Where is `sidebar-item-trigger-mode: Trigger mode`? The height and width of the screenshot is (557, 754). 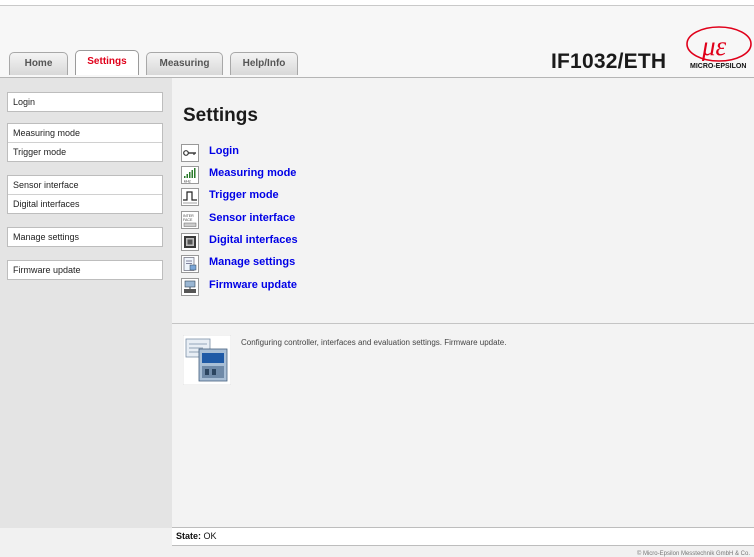
sidebar-item-trigger-mode: Trigger mode is located at coordinates (85, 151).